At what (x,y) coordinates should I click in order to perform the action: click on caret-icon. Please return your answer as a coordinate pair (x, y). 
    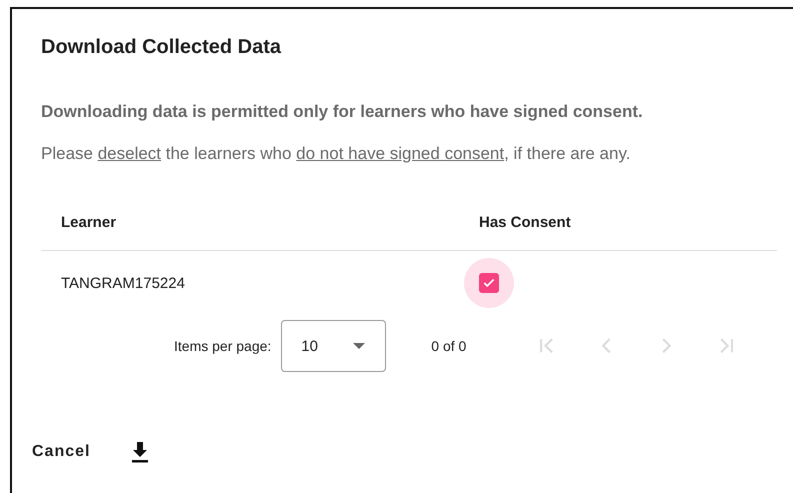
    Looking at the image, I should click on (359, 346).